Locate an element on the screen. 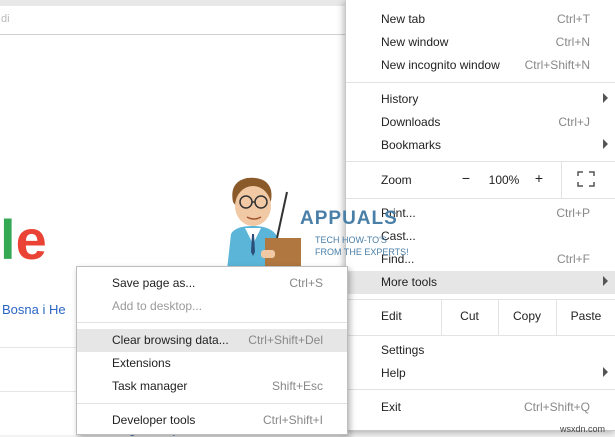  submenu-item-label: Developer tools is located at coordinates (154, 420).